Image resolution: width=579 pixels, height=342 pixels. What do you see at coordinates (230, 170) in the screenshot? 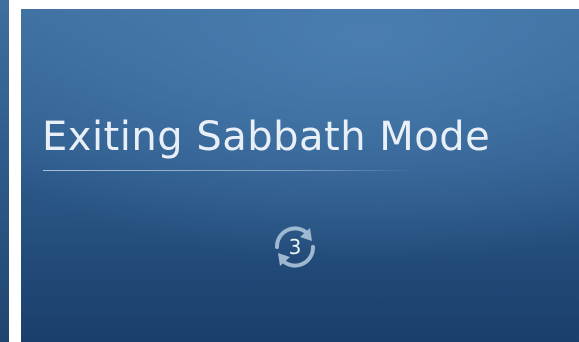
I see `title-underline` at bounding box center [230, 170].